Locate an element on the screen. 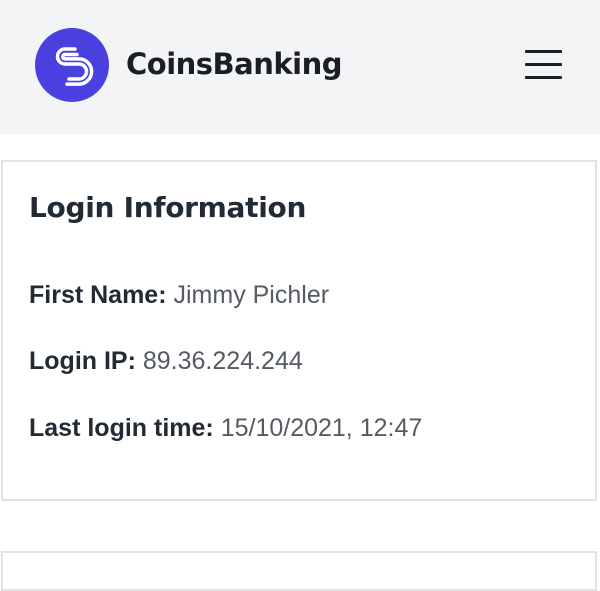 The image size is (600, 591). first-name-row: First Name: Jimmy Pichler is located at coordinates (179, 295).